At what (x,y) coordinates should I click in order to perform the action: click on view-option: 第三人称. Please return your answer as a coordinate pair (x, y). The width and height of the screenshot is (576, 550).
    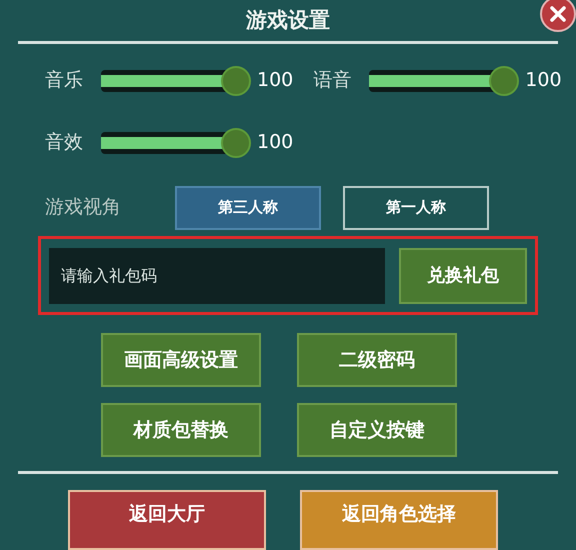
    Looking at the image, I should click on (248, 208).